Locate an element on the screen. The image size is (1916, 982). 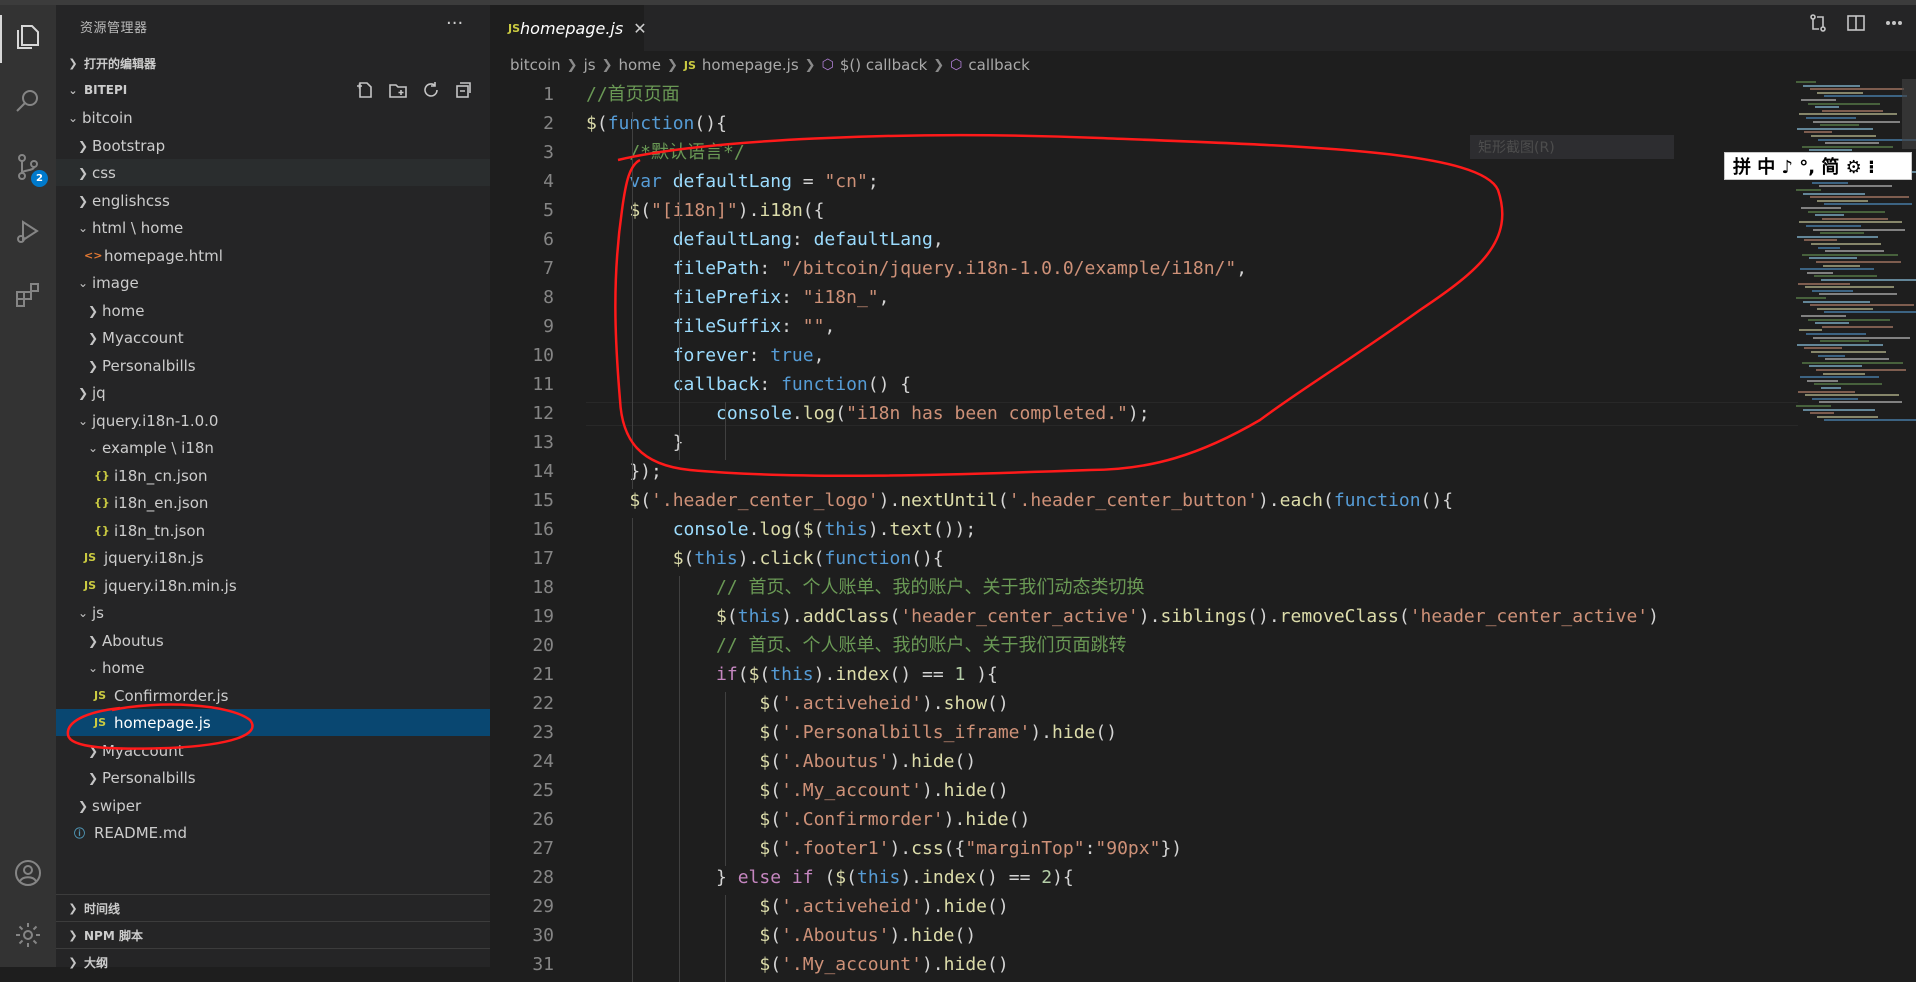
tree-folder: ❯ jq is located at coordinates (273, 392).